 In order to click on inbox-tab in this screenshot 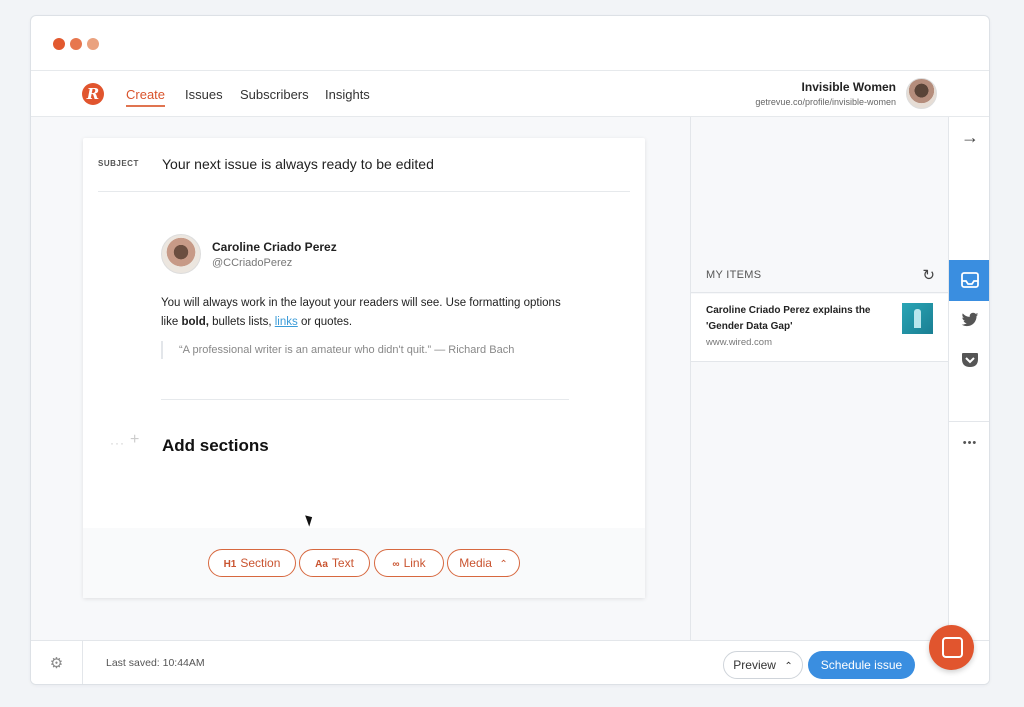, I will do `click(969, 280)`.